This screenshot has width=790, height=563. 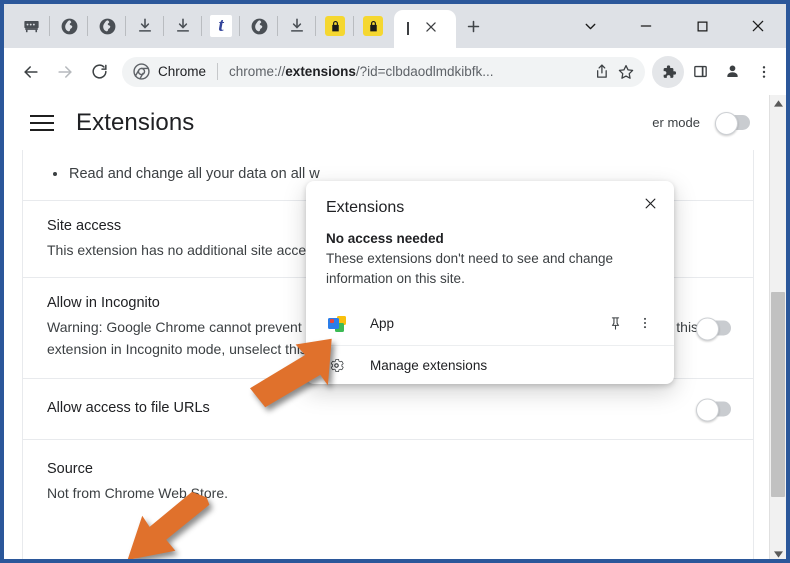 I want to click on extension-item-menu-button, so click(x=645, y=323).